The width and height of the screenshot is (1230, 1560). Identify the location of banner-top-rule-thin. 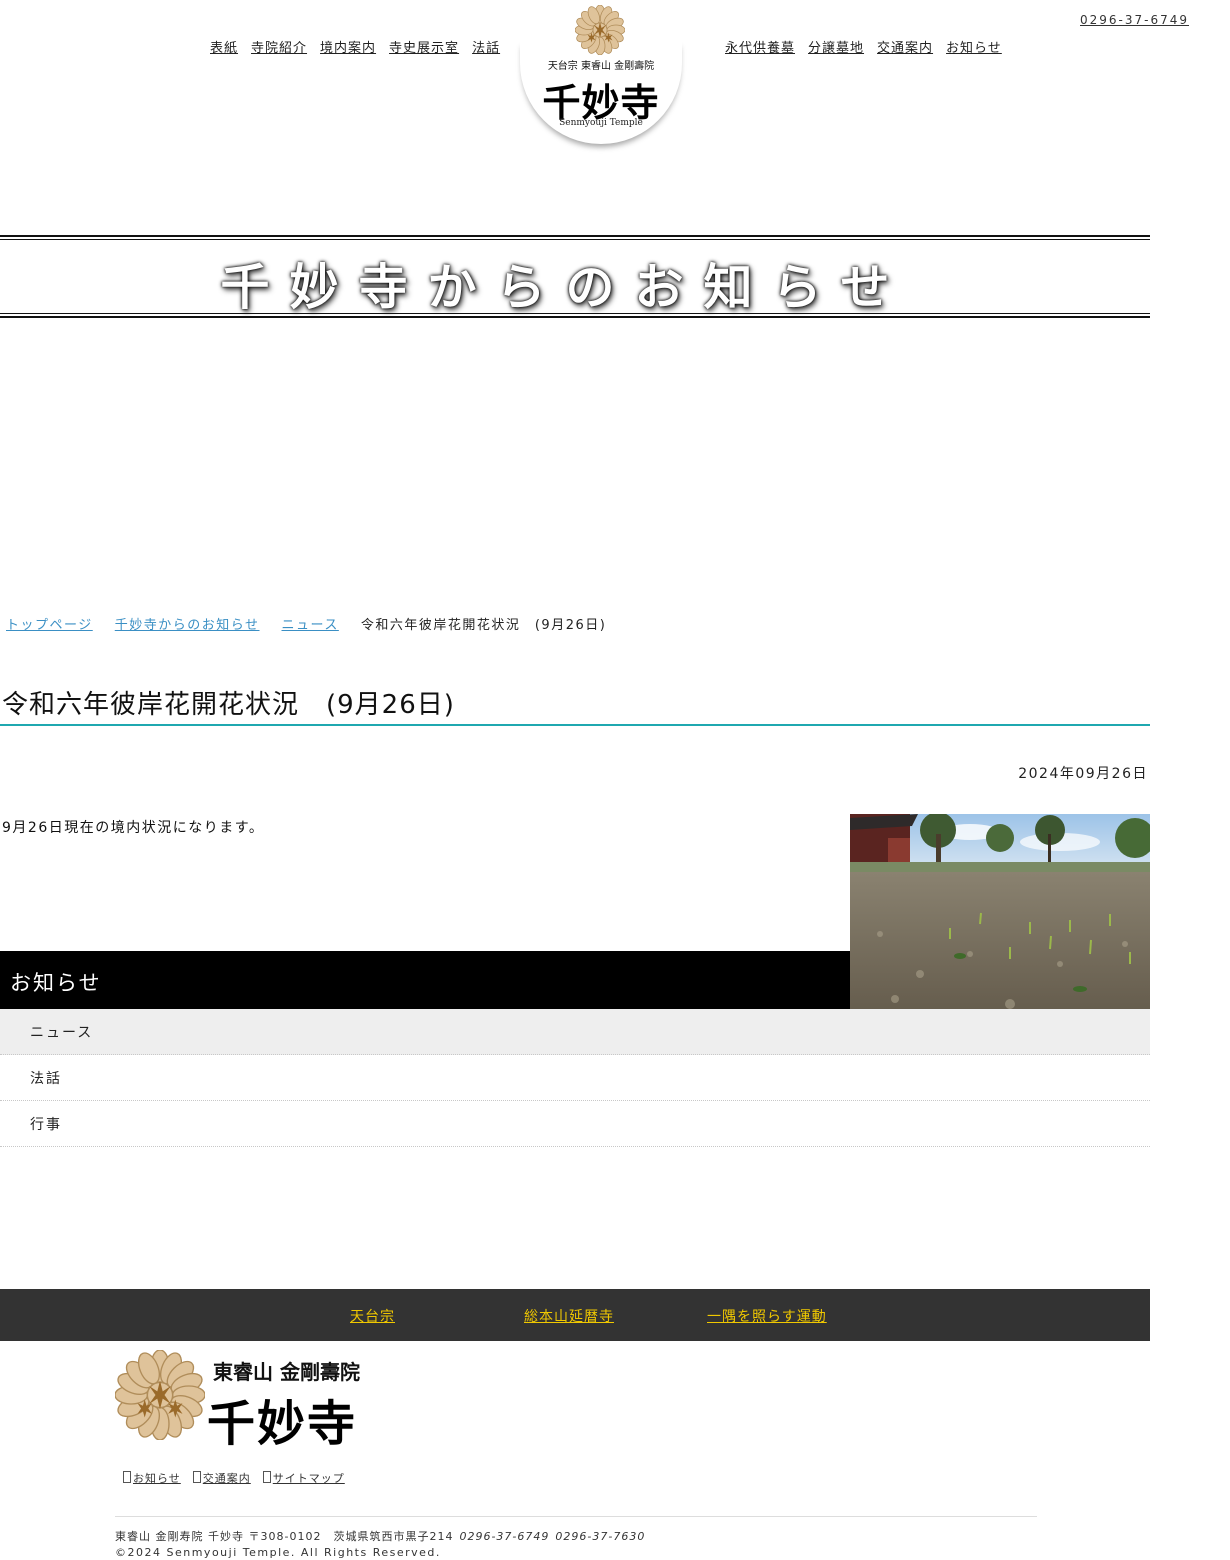
(575, 239).